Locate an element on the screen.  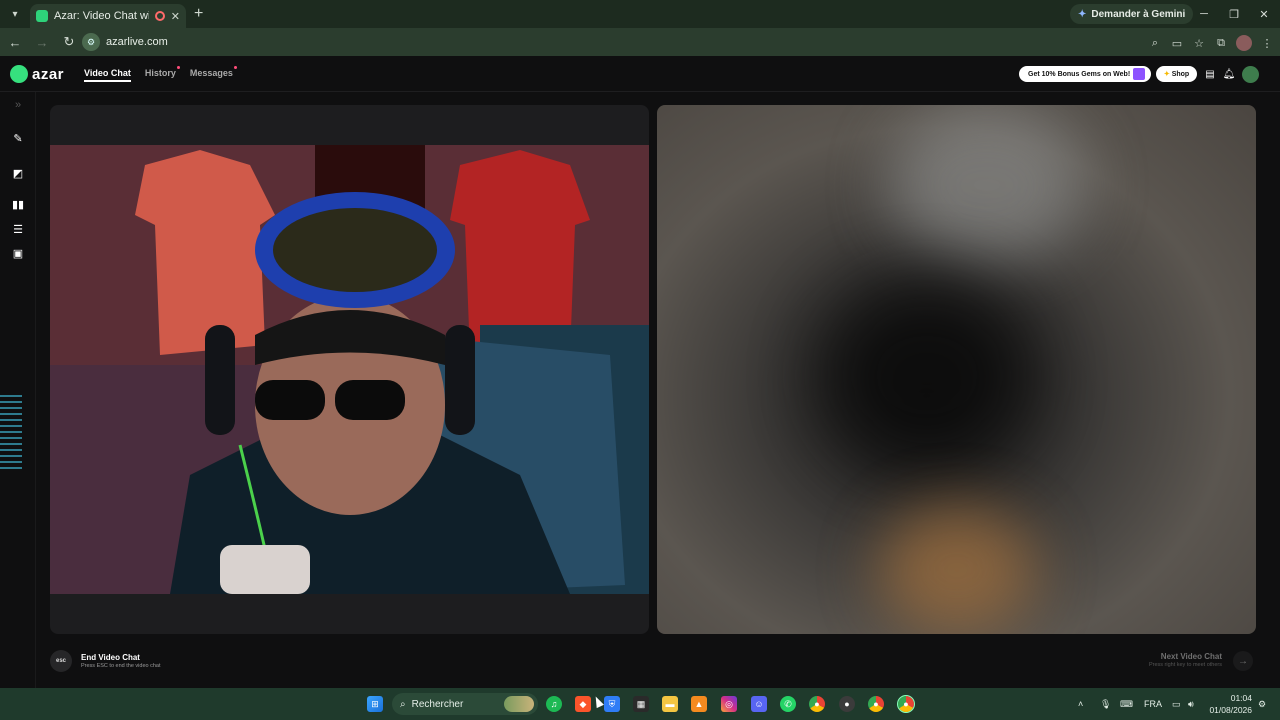
main-nav: Video Chat History Messages is located at coordinates (160, 74).